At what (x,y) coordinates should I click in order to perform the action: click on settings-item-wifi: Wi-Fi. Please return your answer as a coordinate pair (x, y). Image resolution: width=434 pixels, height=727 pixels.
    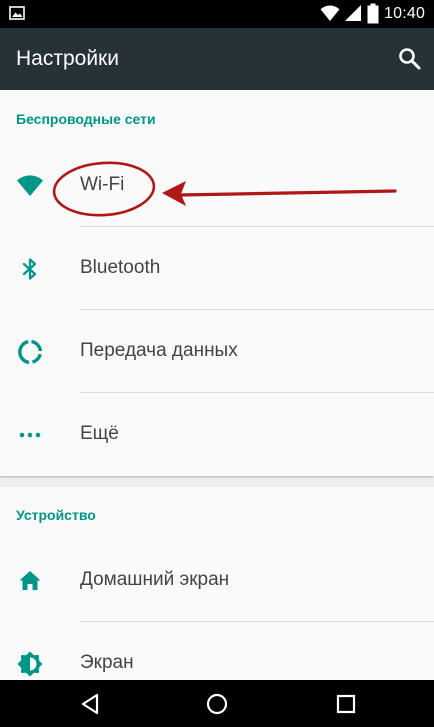
    Looking at the image, I should click on (217, 186).